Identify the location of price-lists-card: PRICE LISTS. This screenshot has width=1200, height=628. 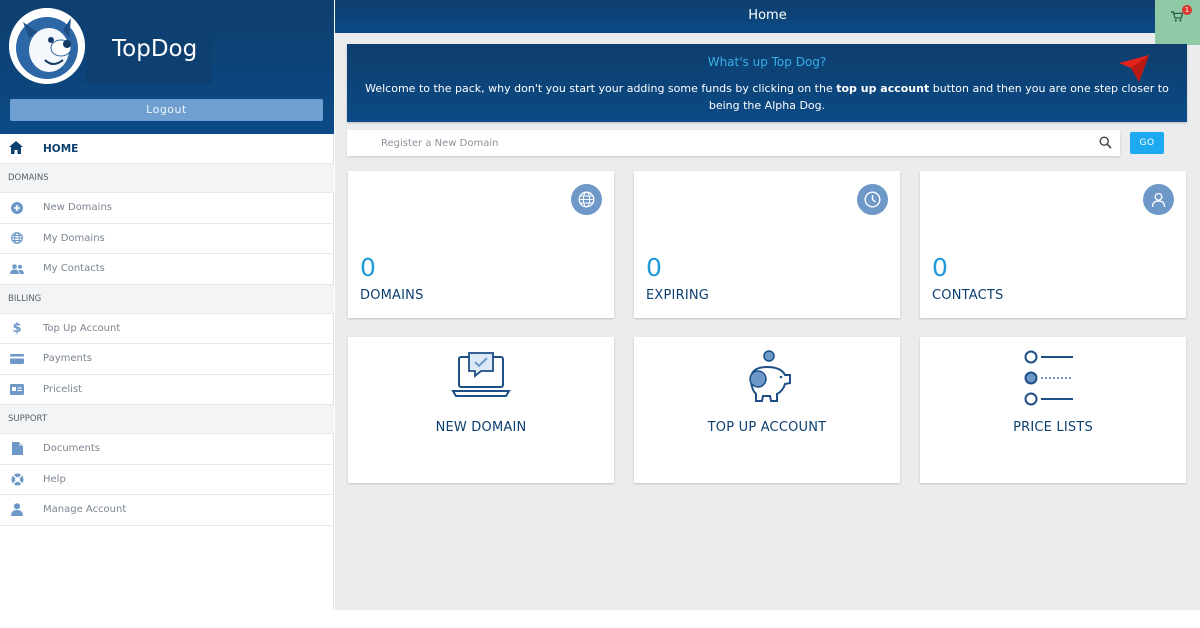
(1053, 410).